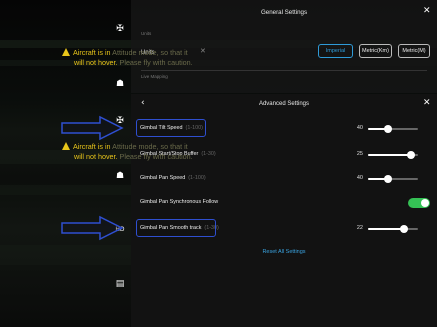 The height and width of the screenshot is (327, 437). What do you see at coordinates (375, 51) in the screenshot?
I see `units-metric-km-button: Metric(Km)` at bounding box center [375, 51].